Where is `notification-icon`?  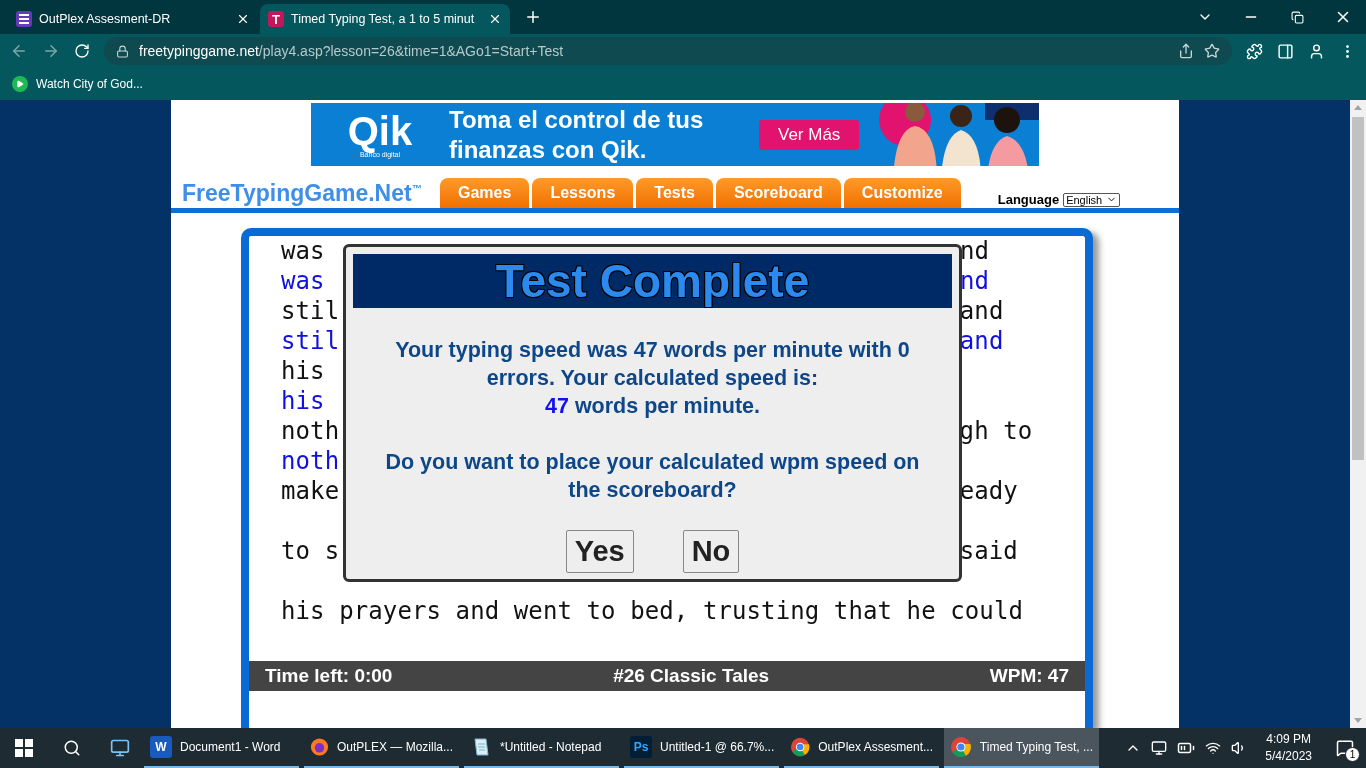
notification-icon is located at coordinates (1345, 748).